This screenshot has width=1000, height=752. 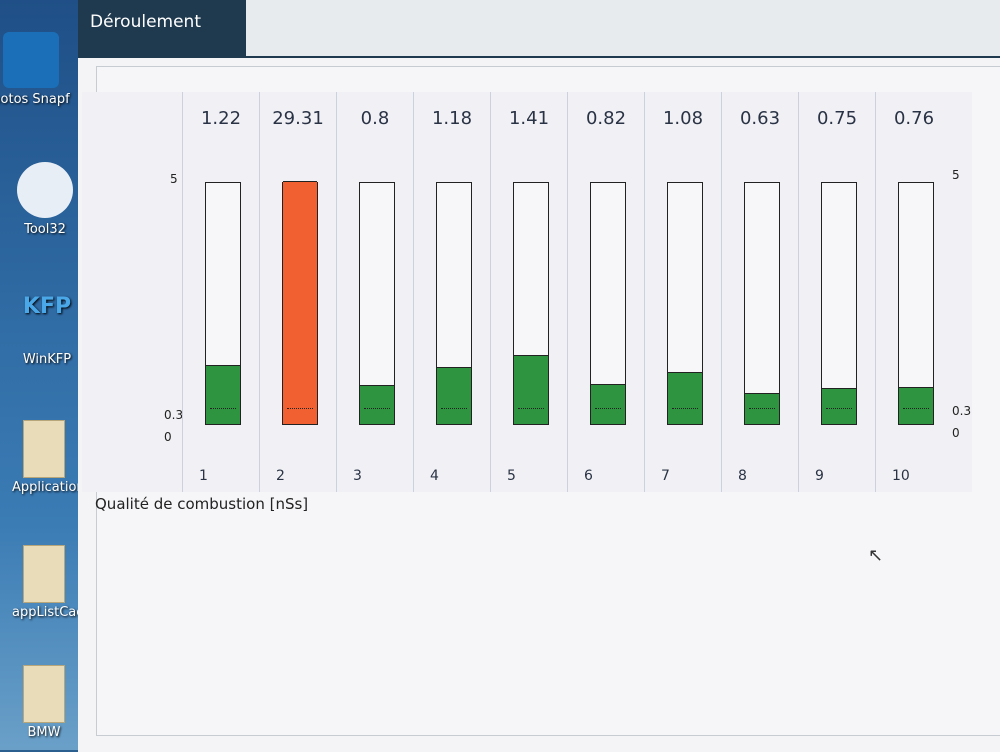 What do you see at coordinates (221, 118) in the screenshot?
I see `data-value-label: 1.22` at bounding box center [221, 118].